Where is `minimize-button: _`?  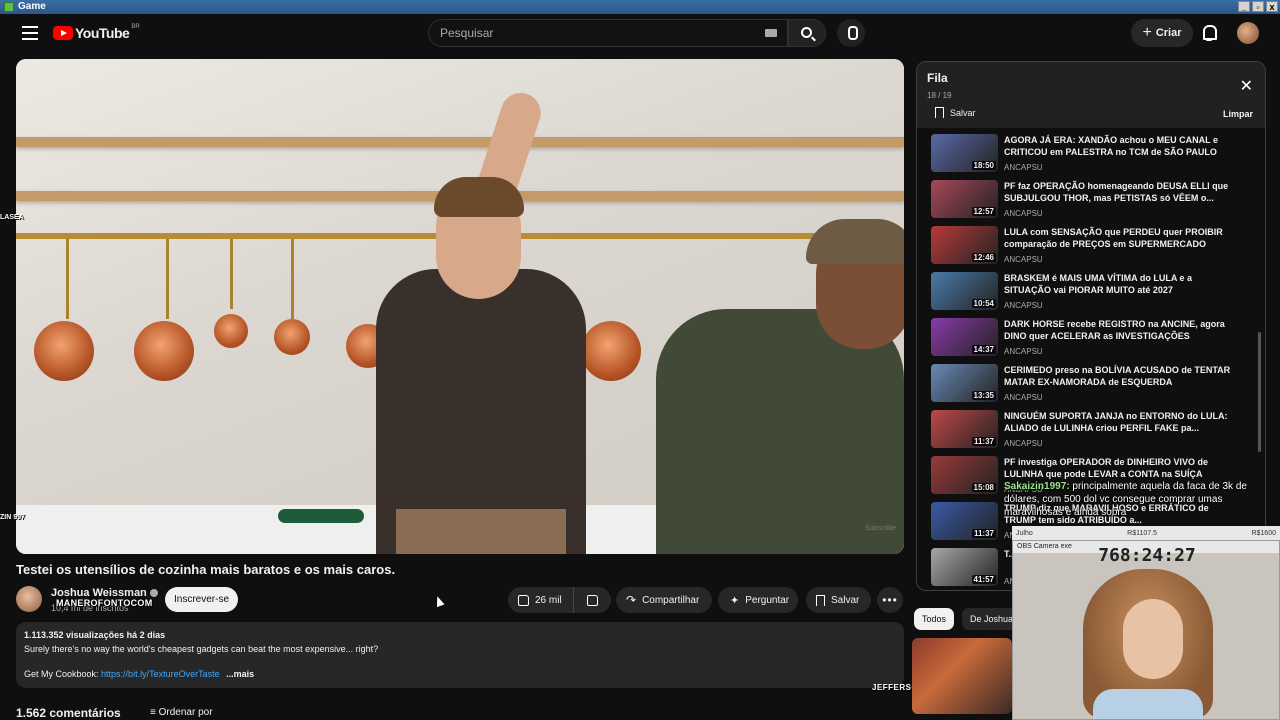
minimize-button: _ is located at coordinates (1244, 6).